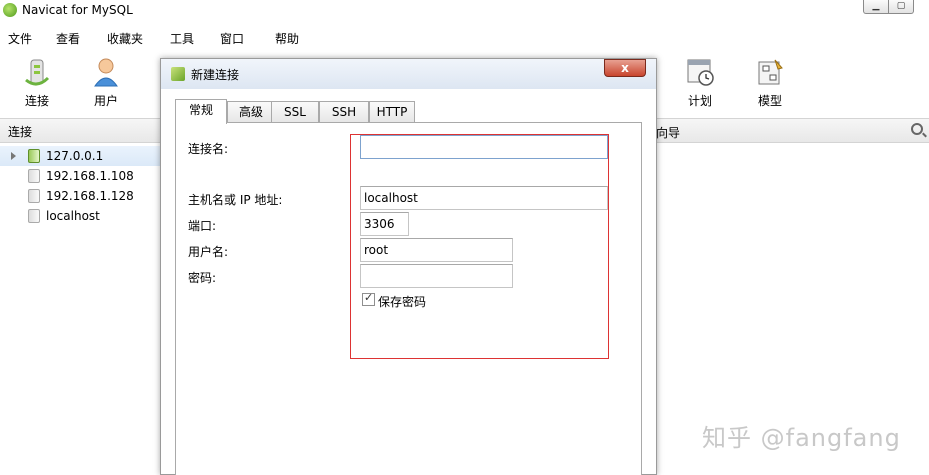 The width and height of the screenshot is (929, 475). What do you see at coordinates (10, 10) in the screenshot?
I see `navicat-logo-icon` at bounding box center [10, 10].